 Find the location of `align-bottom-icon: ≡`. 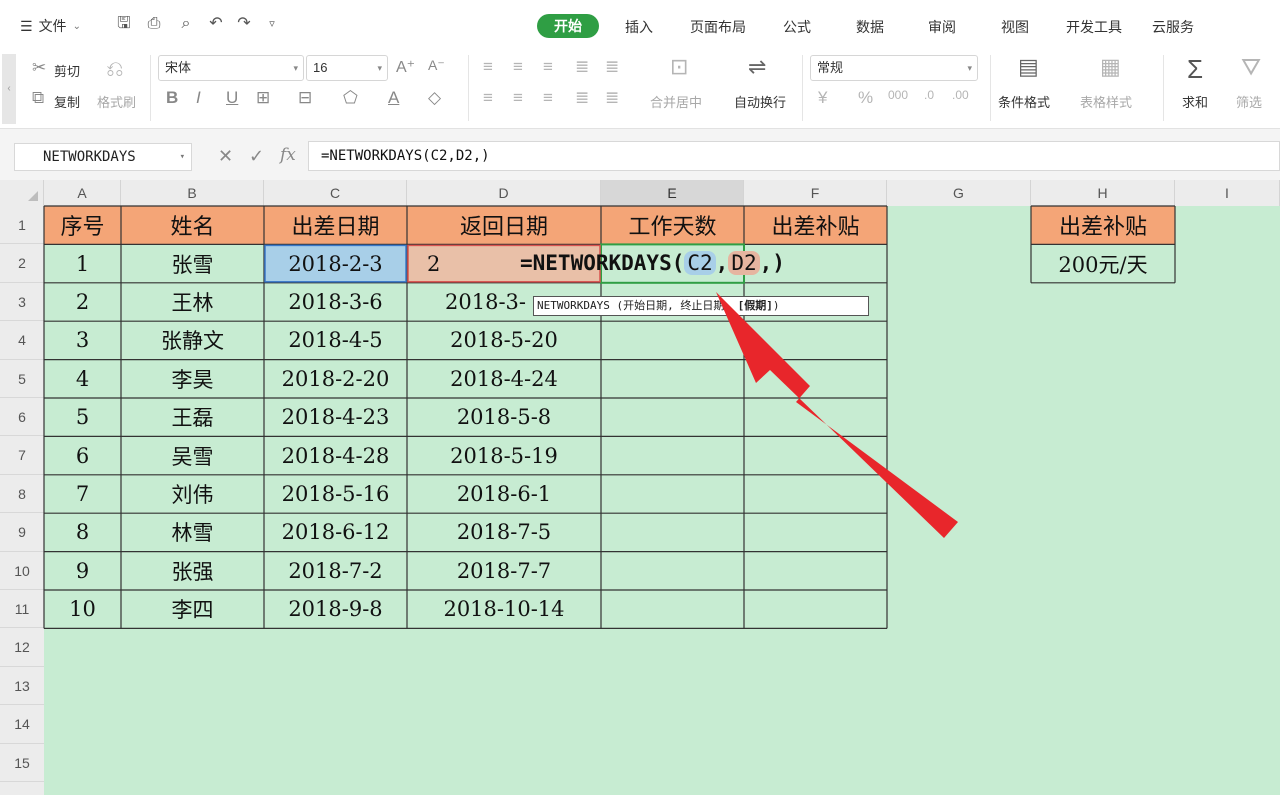

align-bottom-icon: ≡ is located at coordinates (548, 67).